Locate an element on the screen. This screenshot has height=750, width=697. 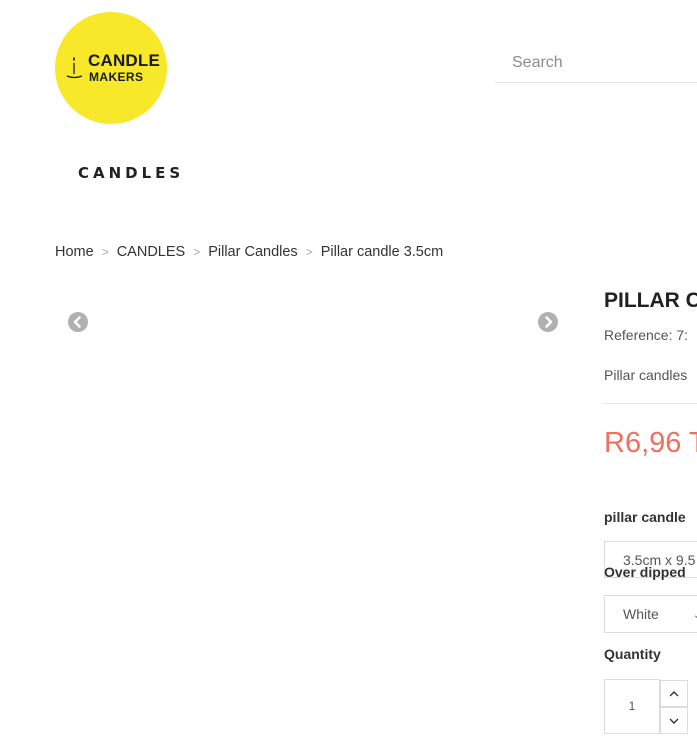
logo-text-makers: MAKERS is located at coordinates (116, 77).